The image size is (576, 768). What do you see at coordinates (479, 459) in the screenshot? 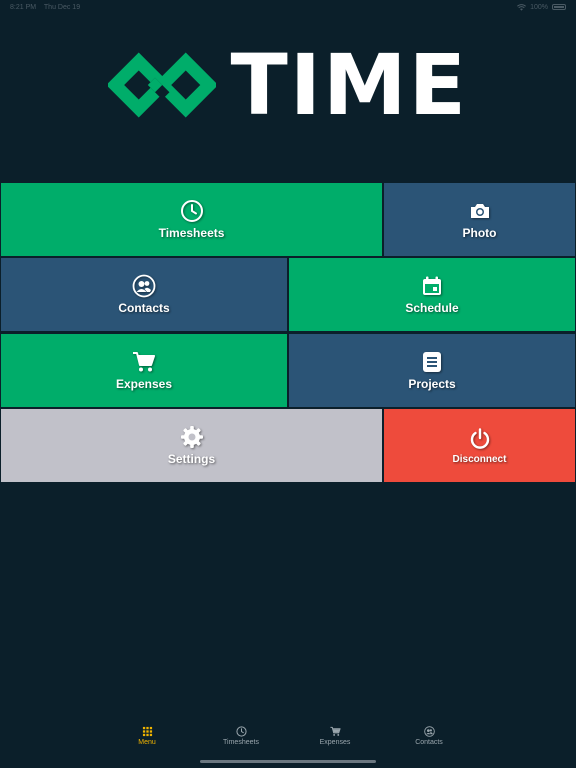
I see `disconnect-label: Disconnect` at bounding box center [479, 459].